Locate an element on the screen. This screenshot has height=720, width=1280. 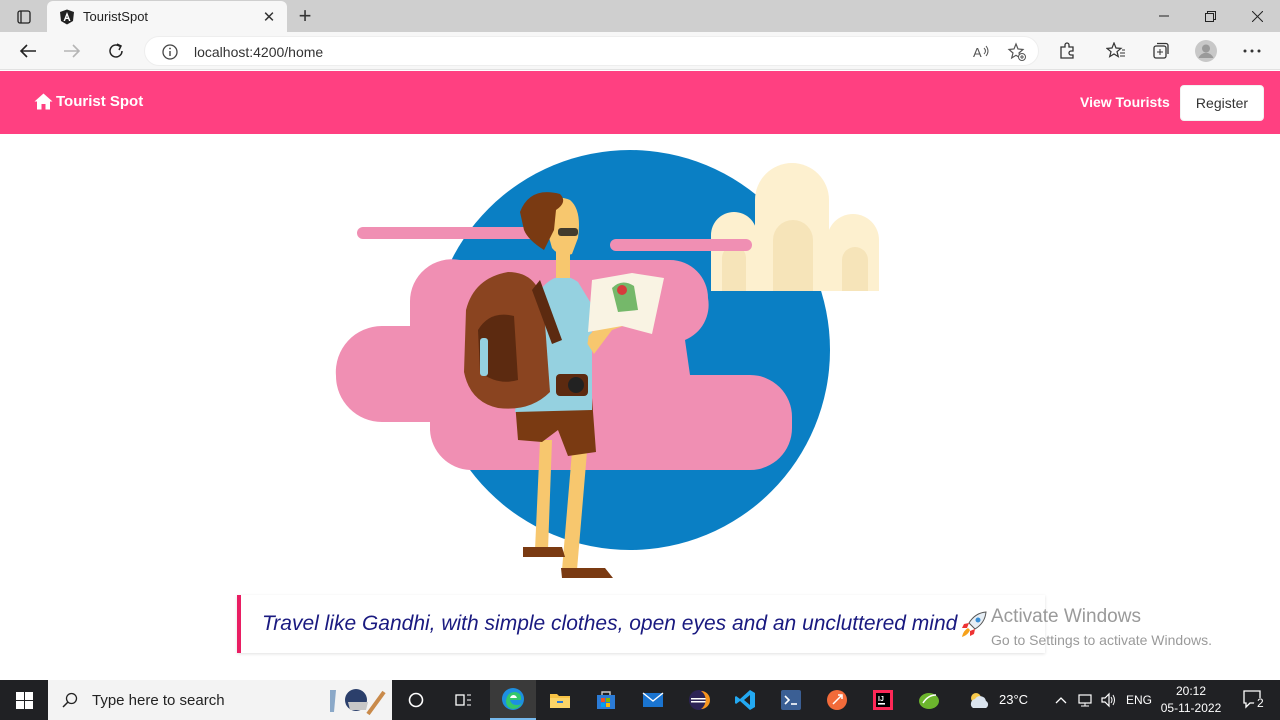
address-bar: localhost:4200/home A is located at coordinates (591, 51).